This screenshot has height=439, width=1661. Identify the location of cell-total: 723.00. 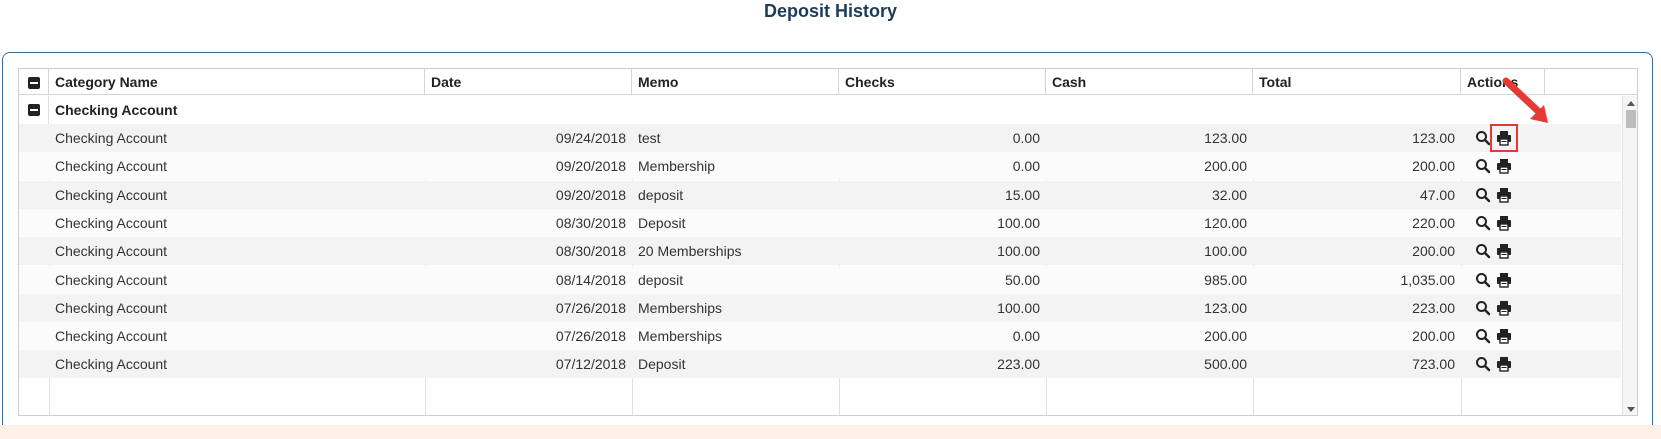
(1433, 364).